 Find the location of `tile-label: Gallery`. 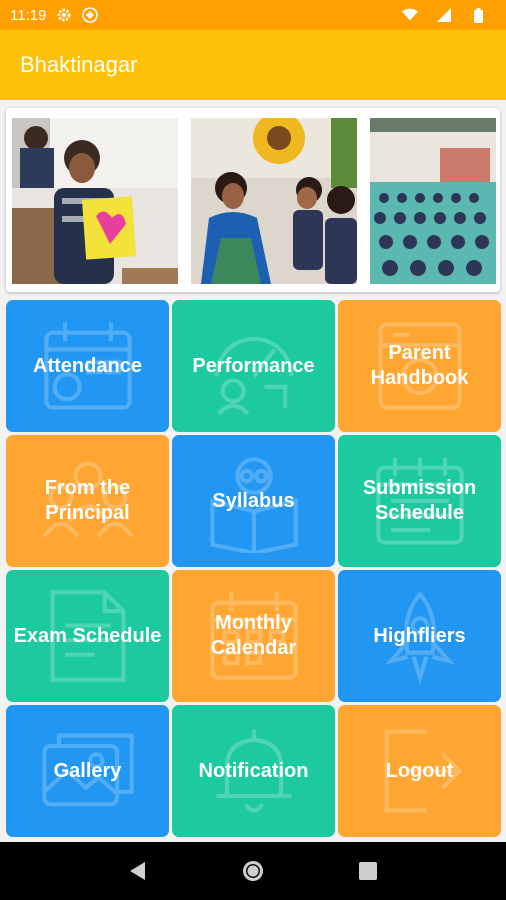

tile-label: Gallery is located at coordinates (87, 770).